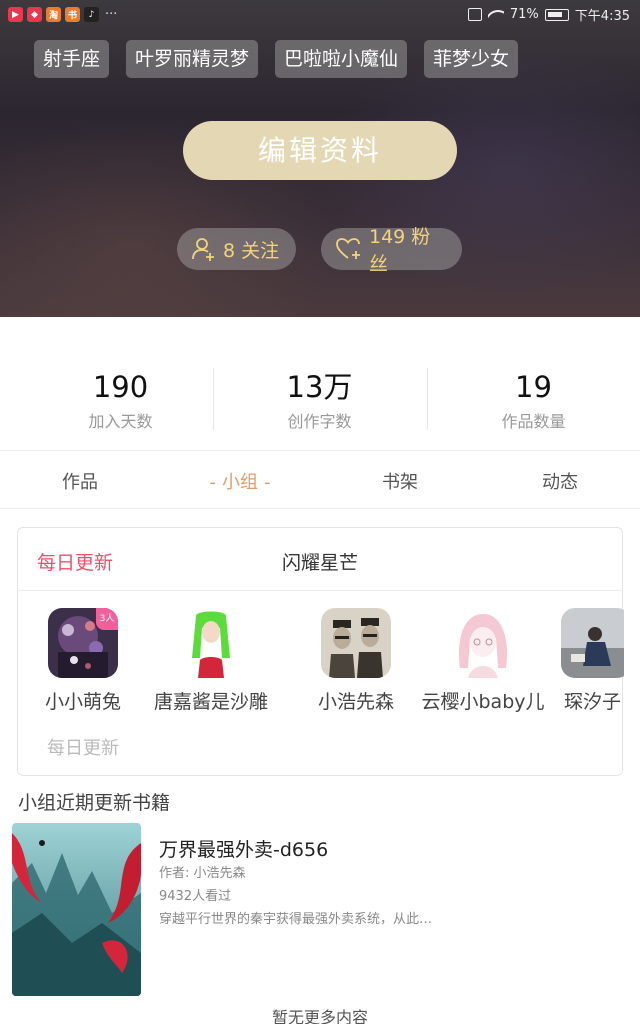 The width and height of the screenshot is (640, 1024). Describe the element at coordinates (602, 16) in the screenshot. I see `clock: 下午4:35` at that location.